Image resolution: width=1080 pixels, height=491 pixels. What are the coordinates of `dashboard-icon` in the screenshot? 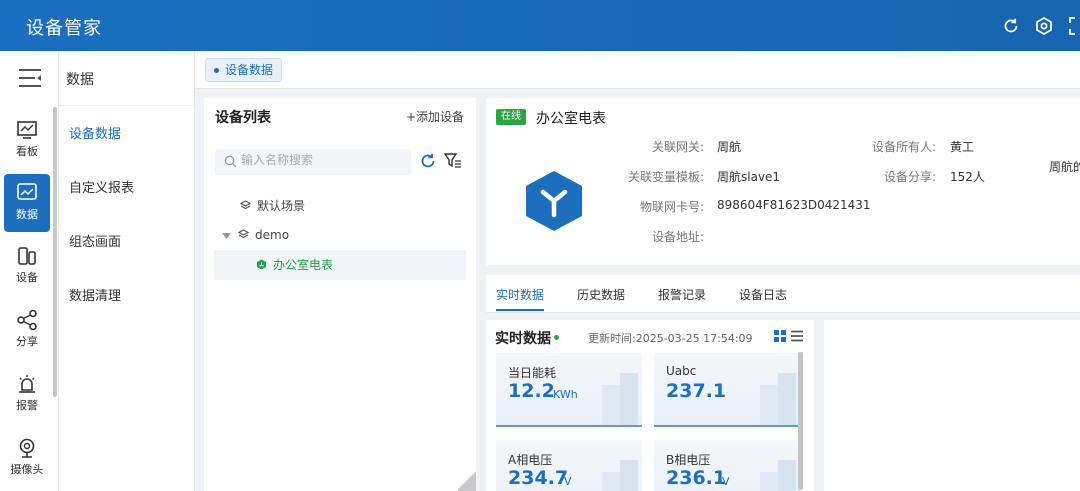 It's located at (27, 130).